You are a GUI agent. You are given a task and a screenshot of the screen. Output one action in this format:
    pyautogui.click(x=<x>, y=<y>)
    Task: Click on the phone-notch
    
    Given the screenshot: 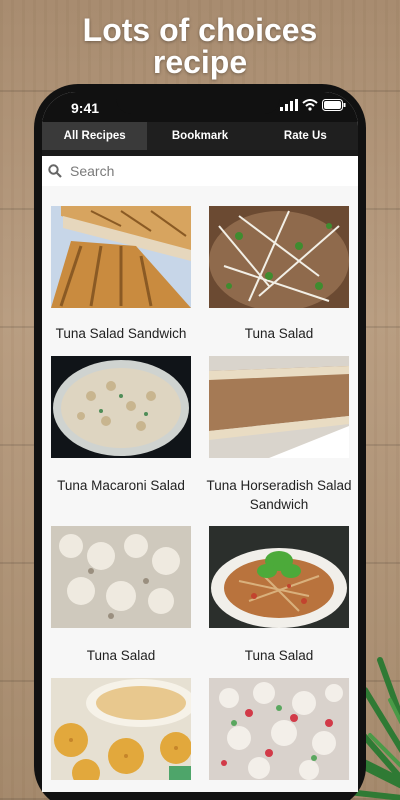 What is the action you would take?
    pyautogui.click(x=198, y=103)
    